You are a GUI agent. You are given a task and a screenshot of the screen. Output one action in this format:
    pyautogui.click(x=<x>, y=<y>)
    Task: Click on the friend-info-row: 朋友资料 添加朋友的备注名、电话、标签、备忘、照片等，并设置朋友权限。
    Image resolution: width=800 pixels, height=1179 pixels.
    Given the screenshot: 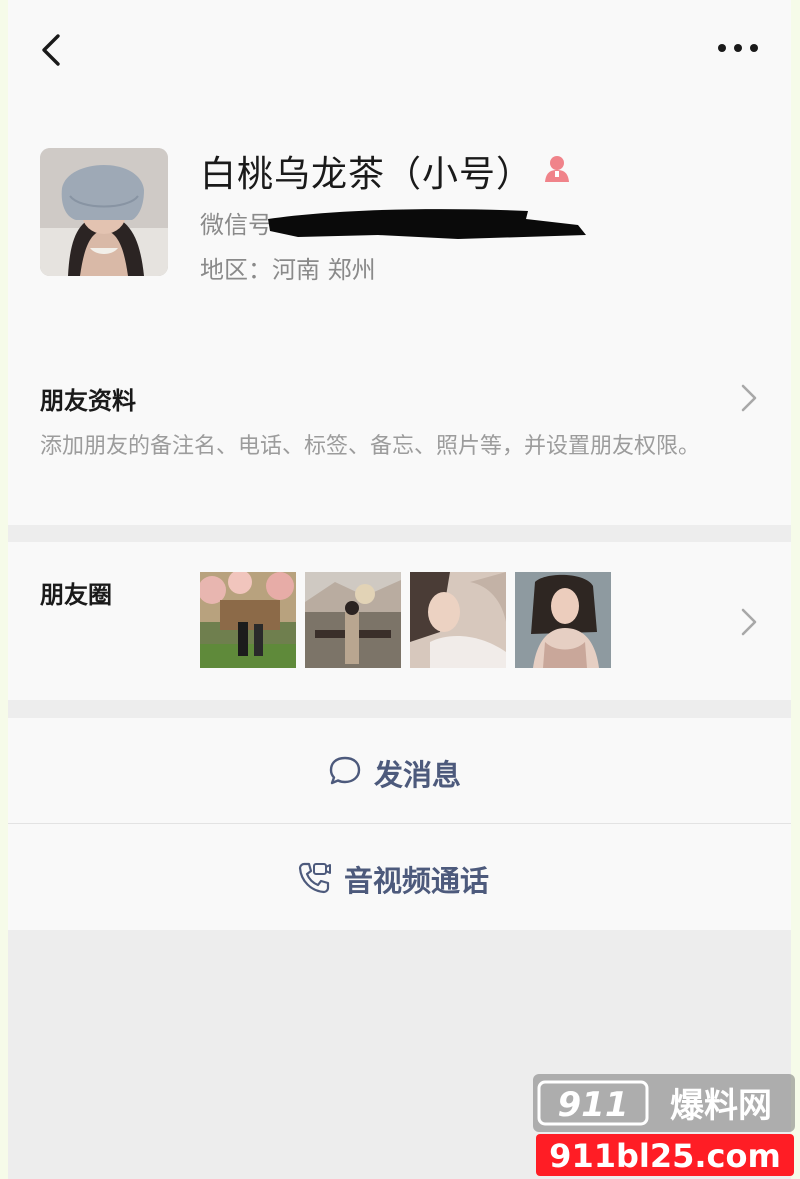 What is the action you would take?
    pyautogui.click(x=399, y=435)
    